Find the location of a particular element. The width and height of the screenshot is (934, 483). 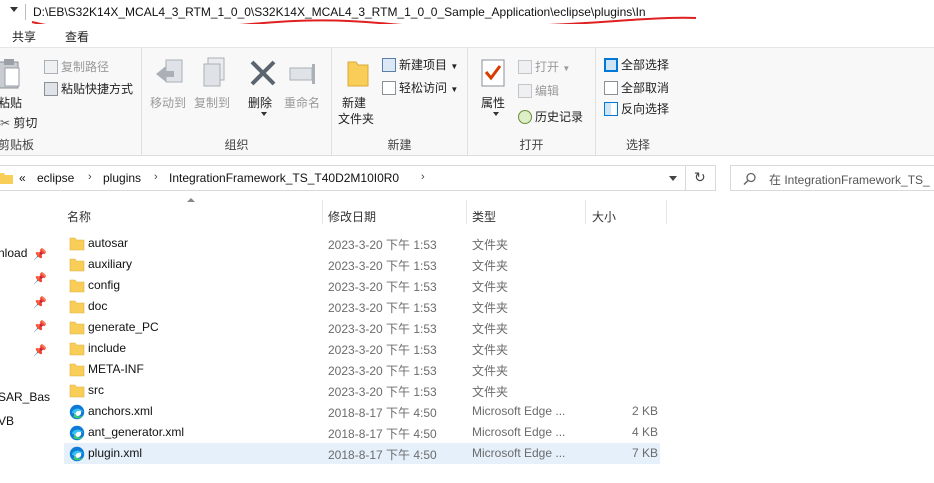

cut-button: ✂ 剪切 is located at coordinates (18, 122).